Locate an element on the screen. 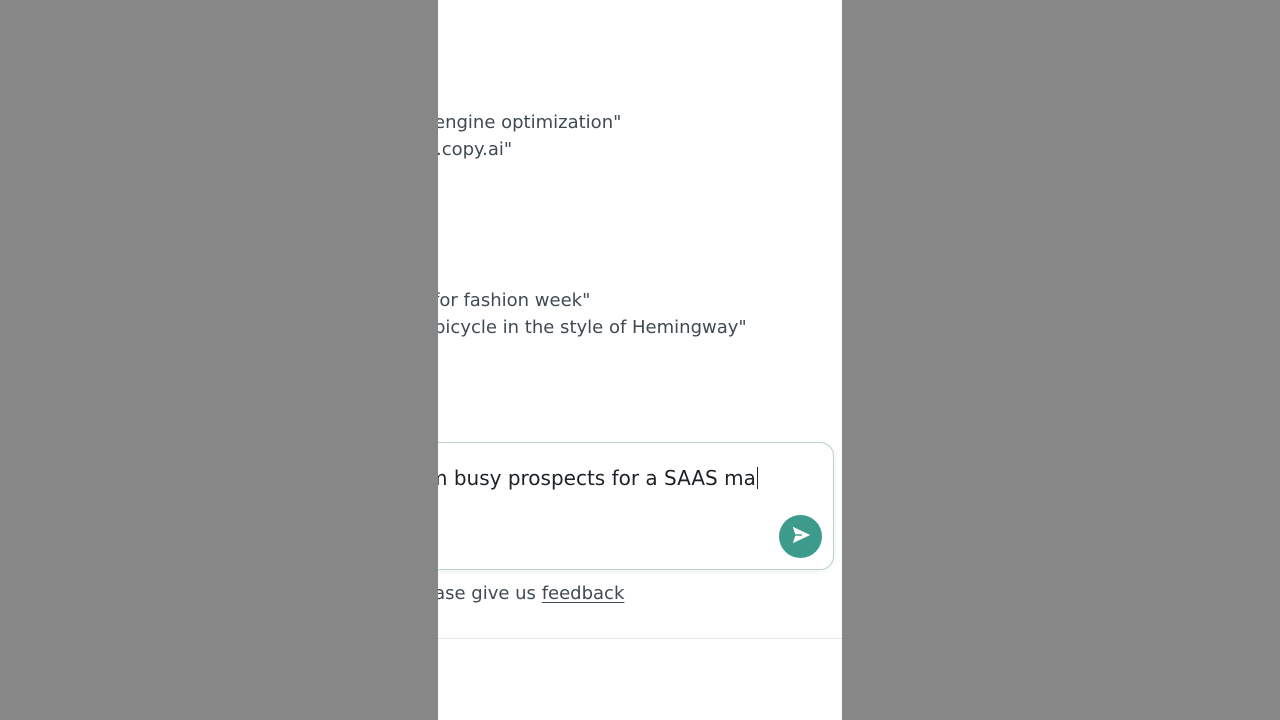  footer-divider is located at coordinates (640, 638).